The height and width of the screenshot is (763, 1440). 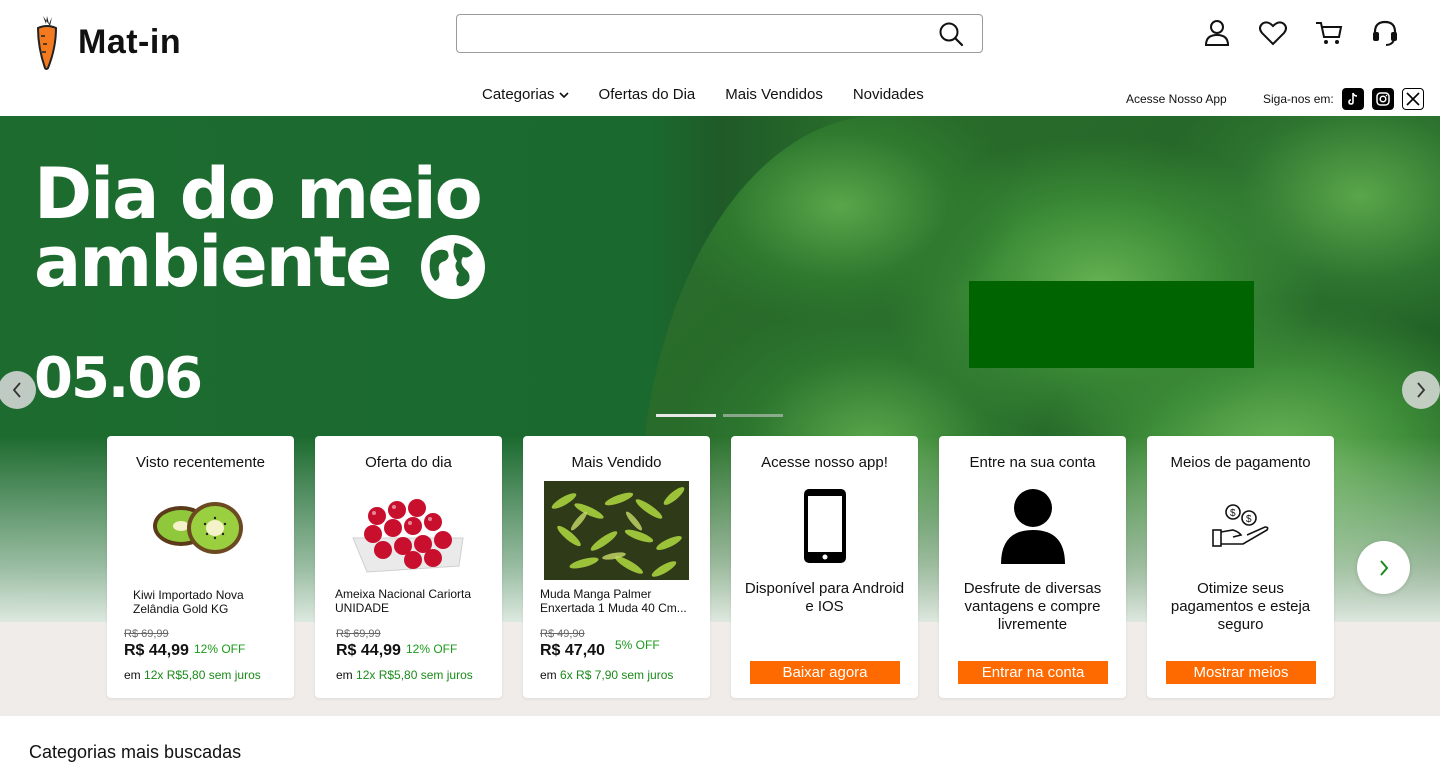 I want to click on headset-icon, so click(x=1385, y=33).